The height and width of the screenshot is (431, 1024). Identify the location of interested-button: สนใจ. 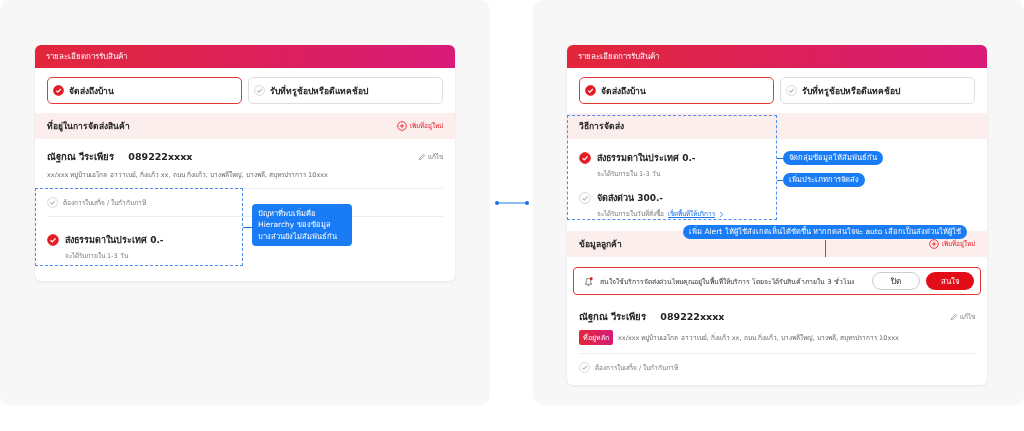
(950, 281).